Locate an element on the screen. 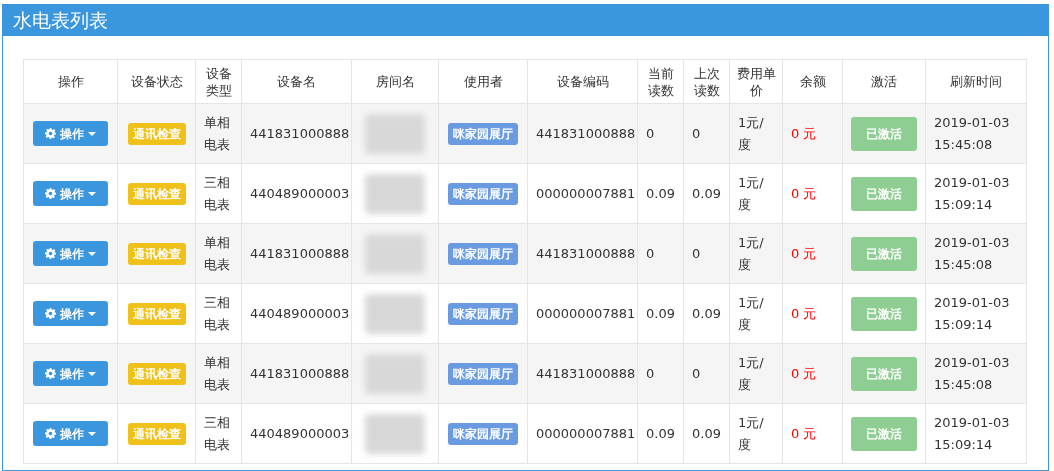 The width and height of the screenshot is (1054, 471). column-header: 设备状态 is located at coordinates (156, 81).